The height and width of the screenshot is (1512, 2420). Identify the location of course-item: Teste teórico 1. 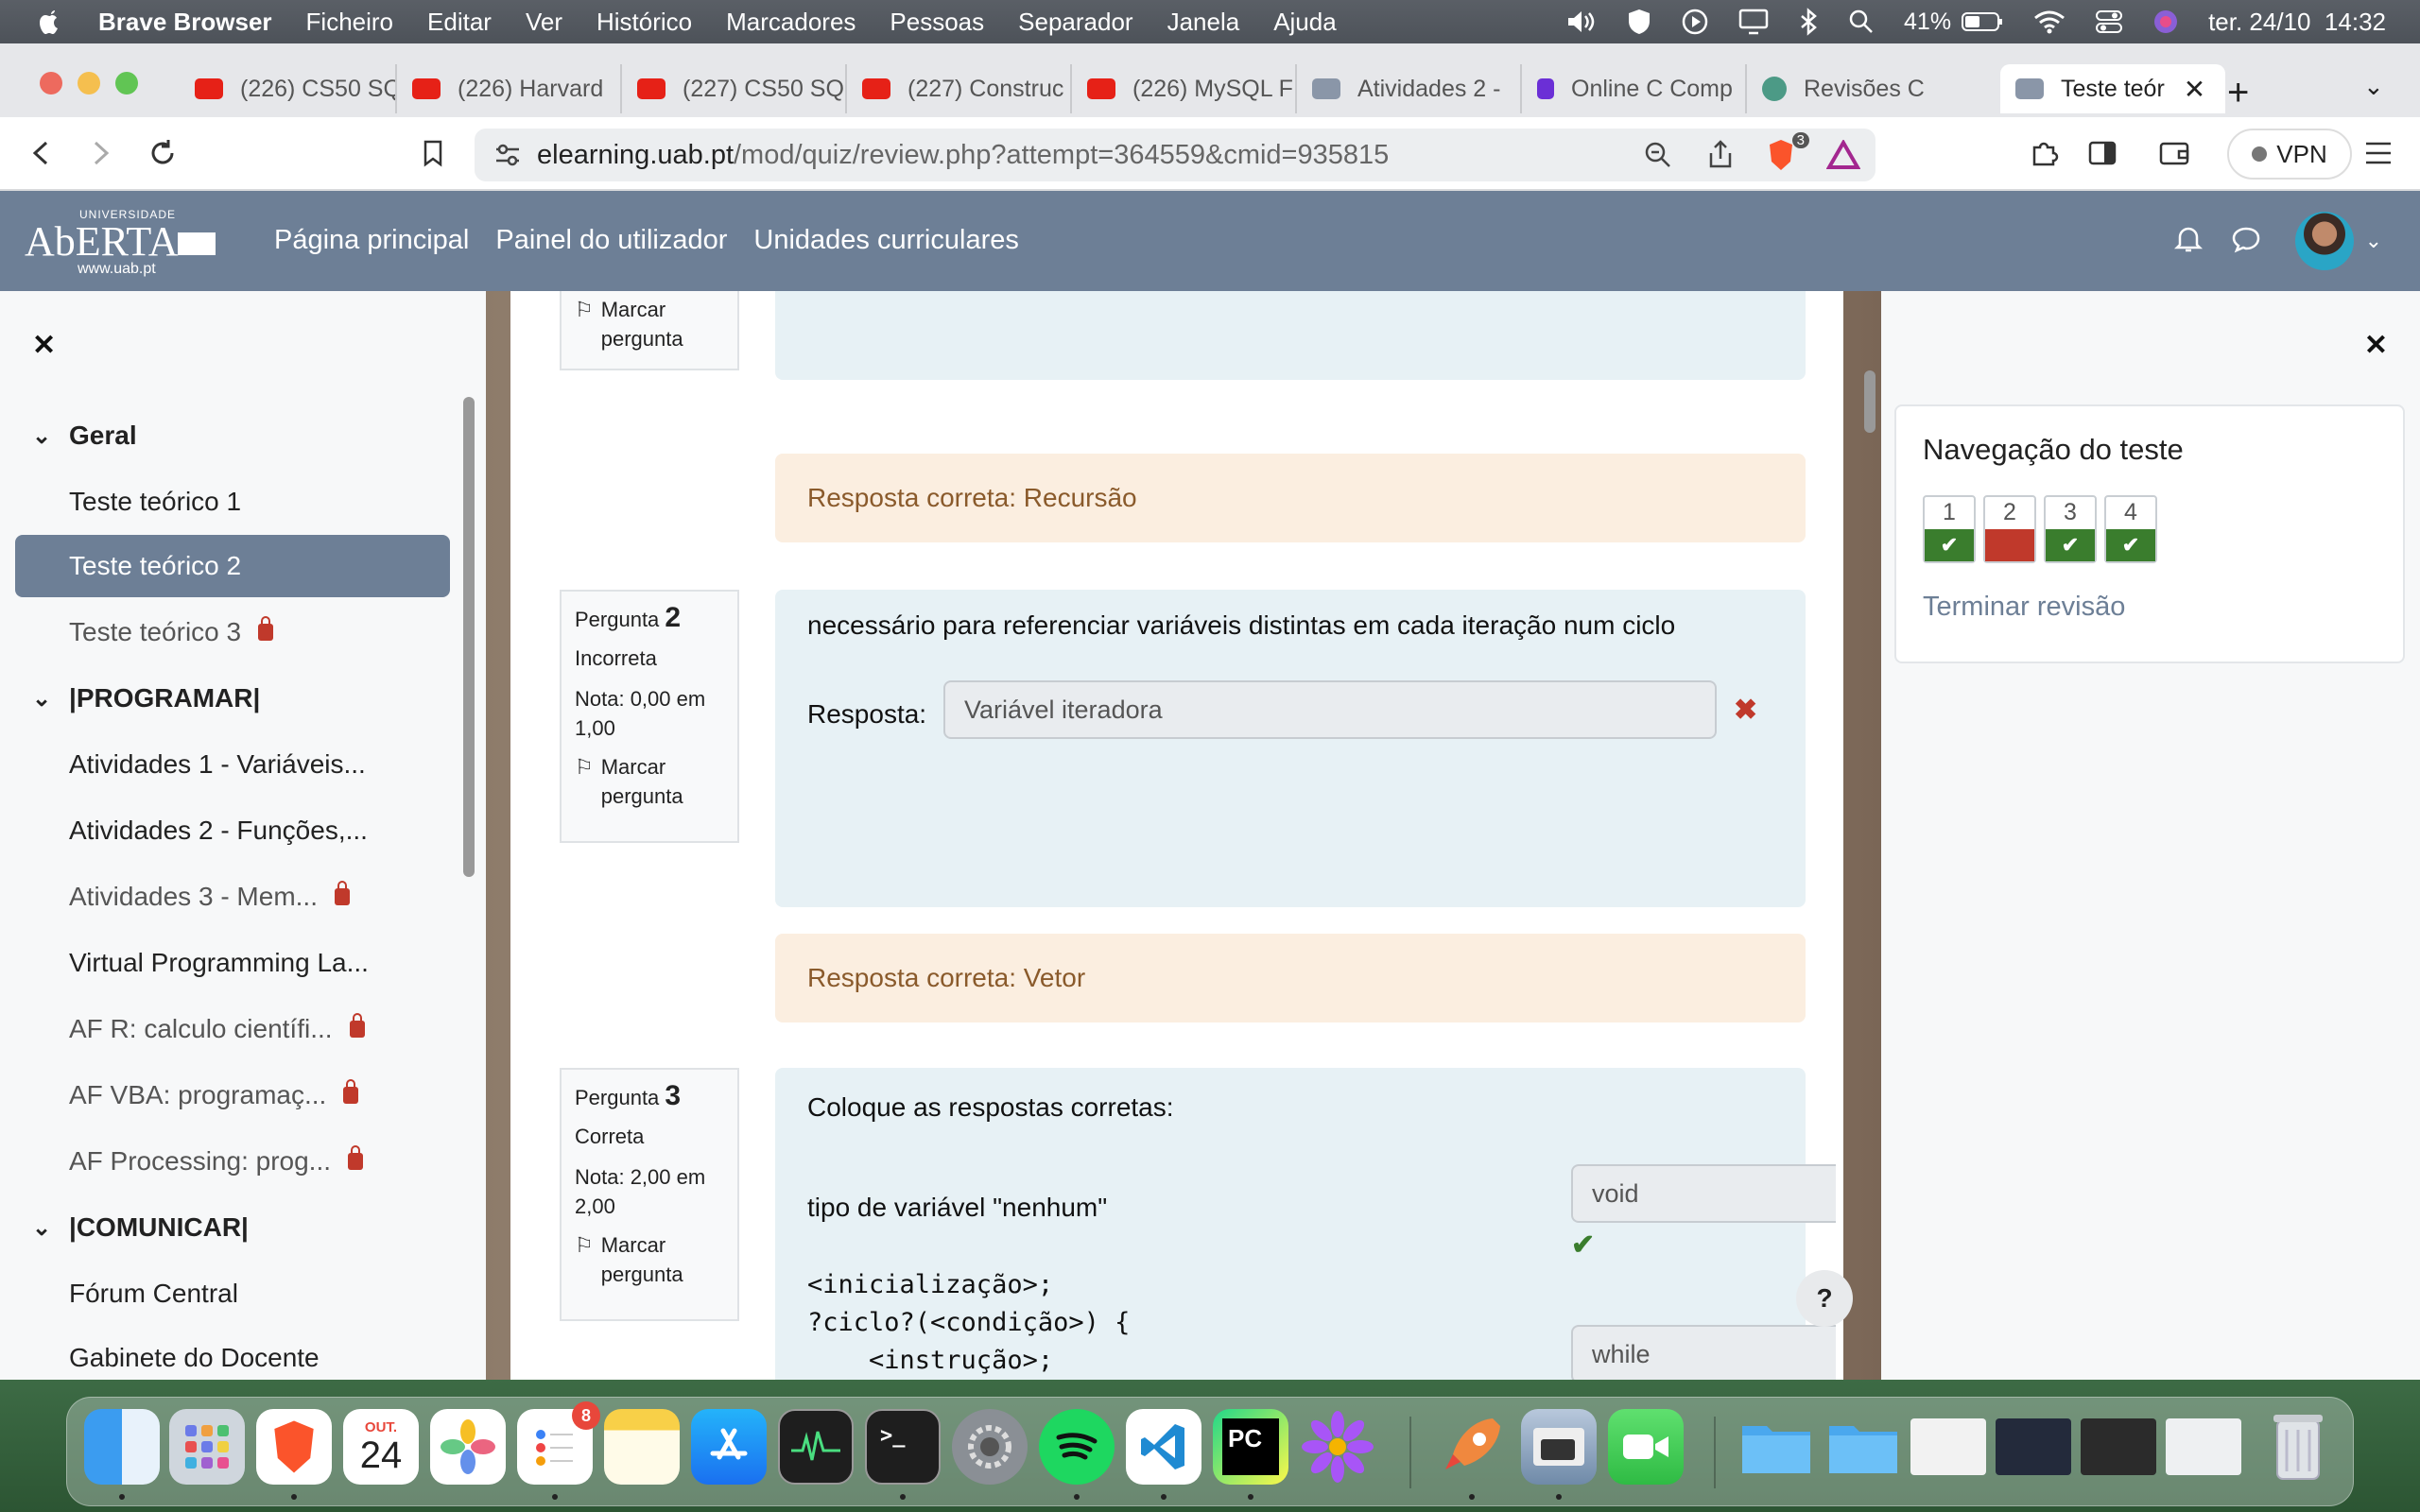
(233, 502).